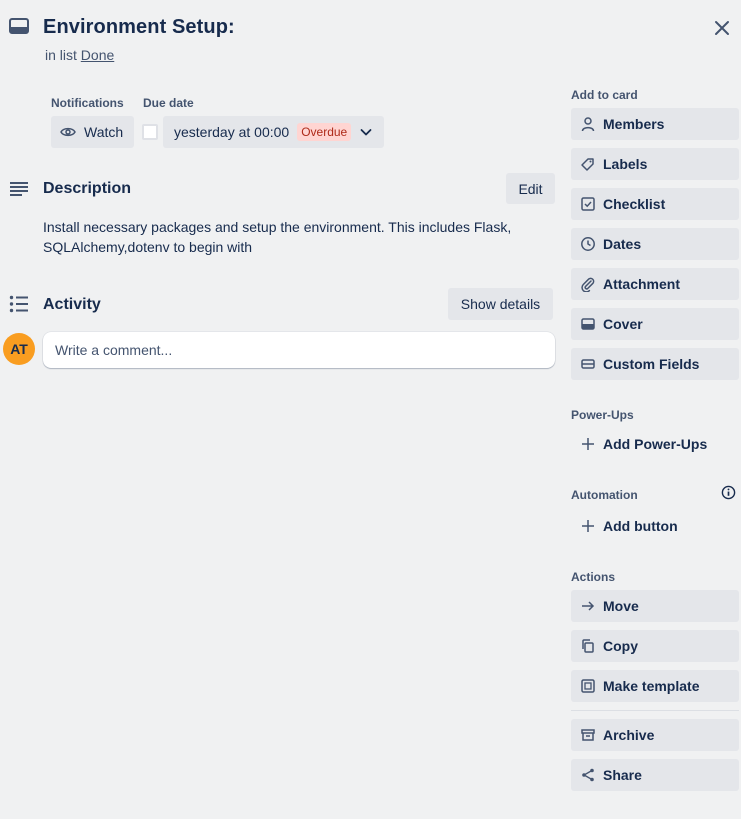  I want to click on checklist-icon, so click(588, 204).